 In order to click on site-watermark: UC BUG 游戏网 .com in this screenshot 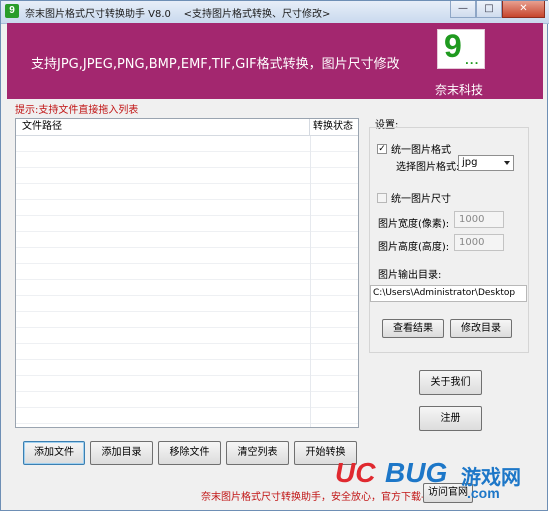, I will do `click(439, 482)`.